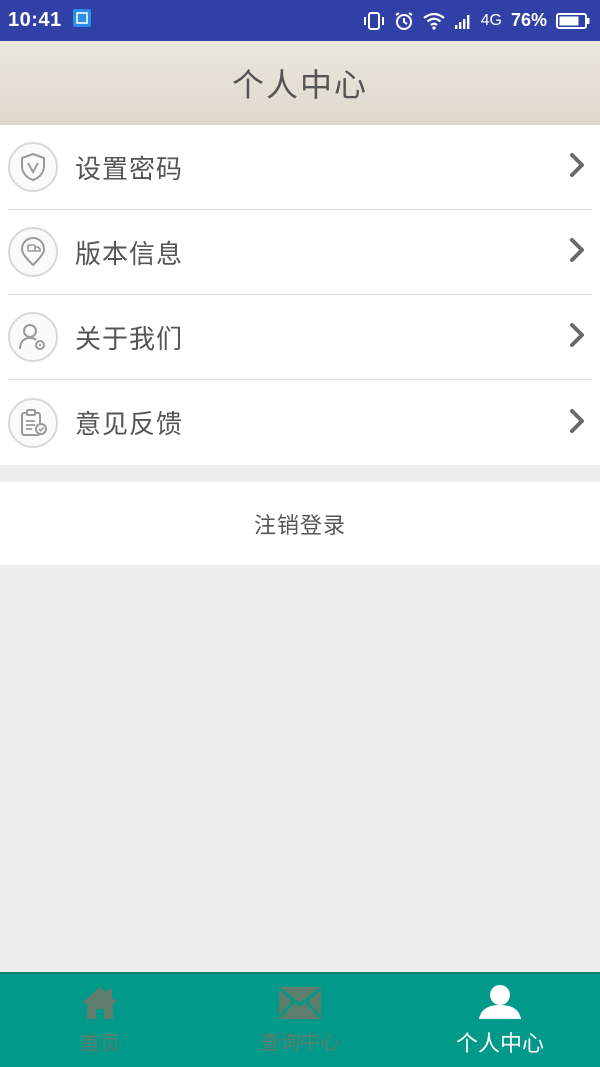  I want to click on tab-personal-center: 个人中心, so click(500, 1020).